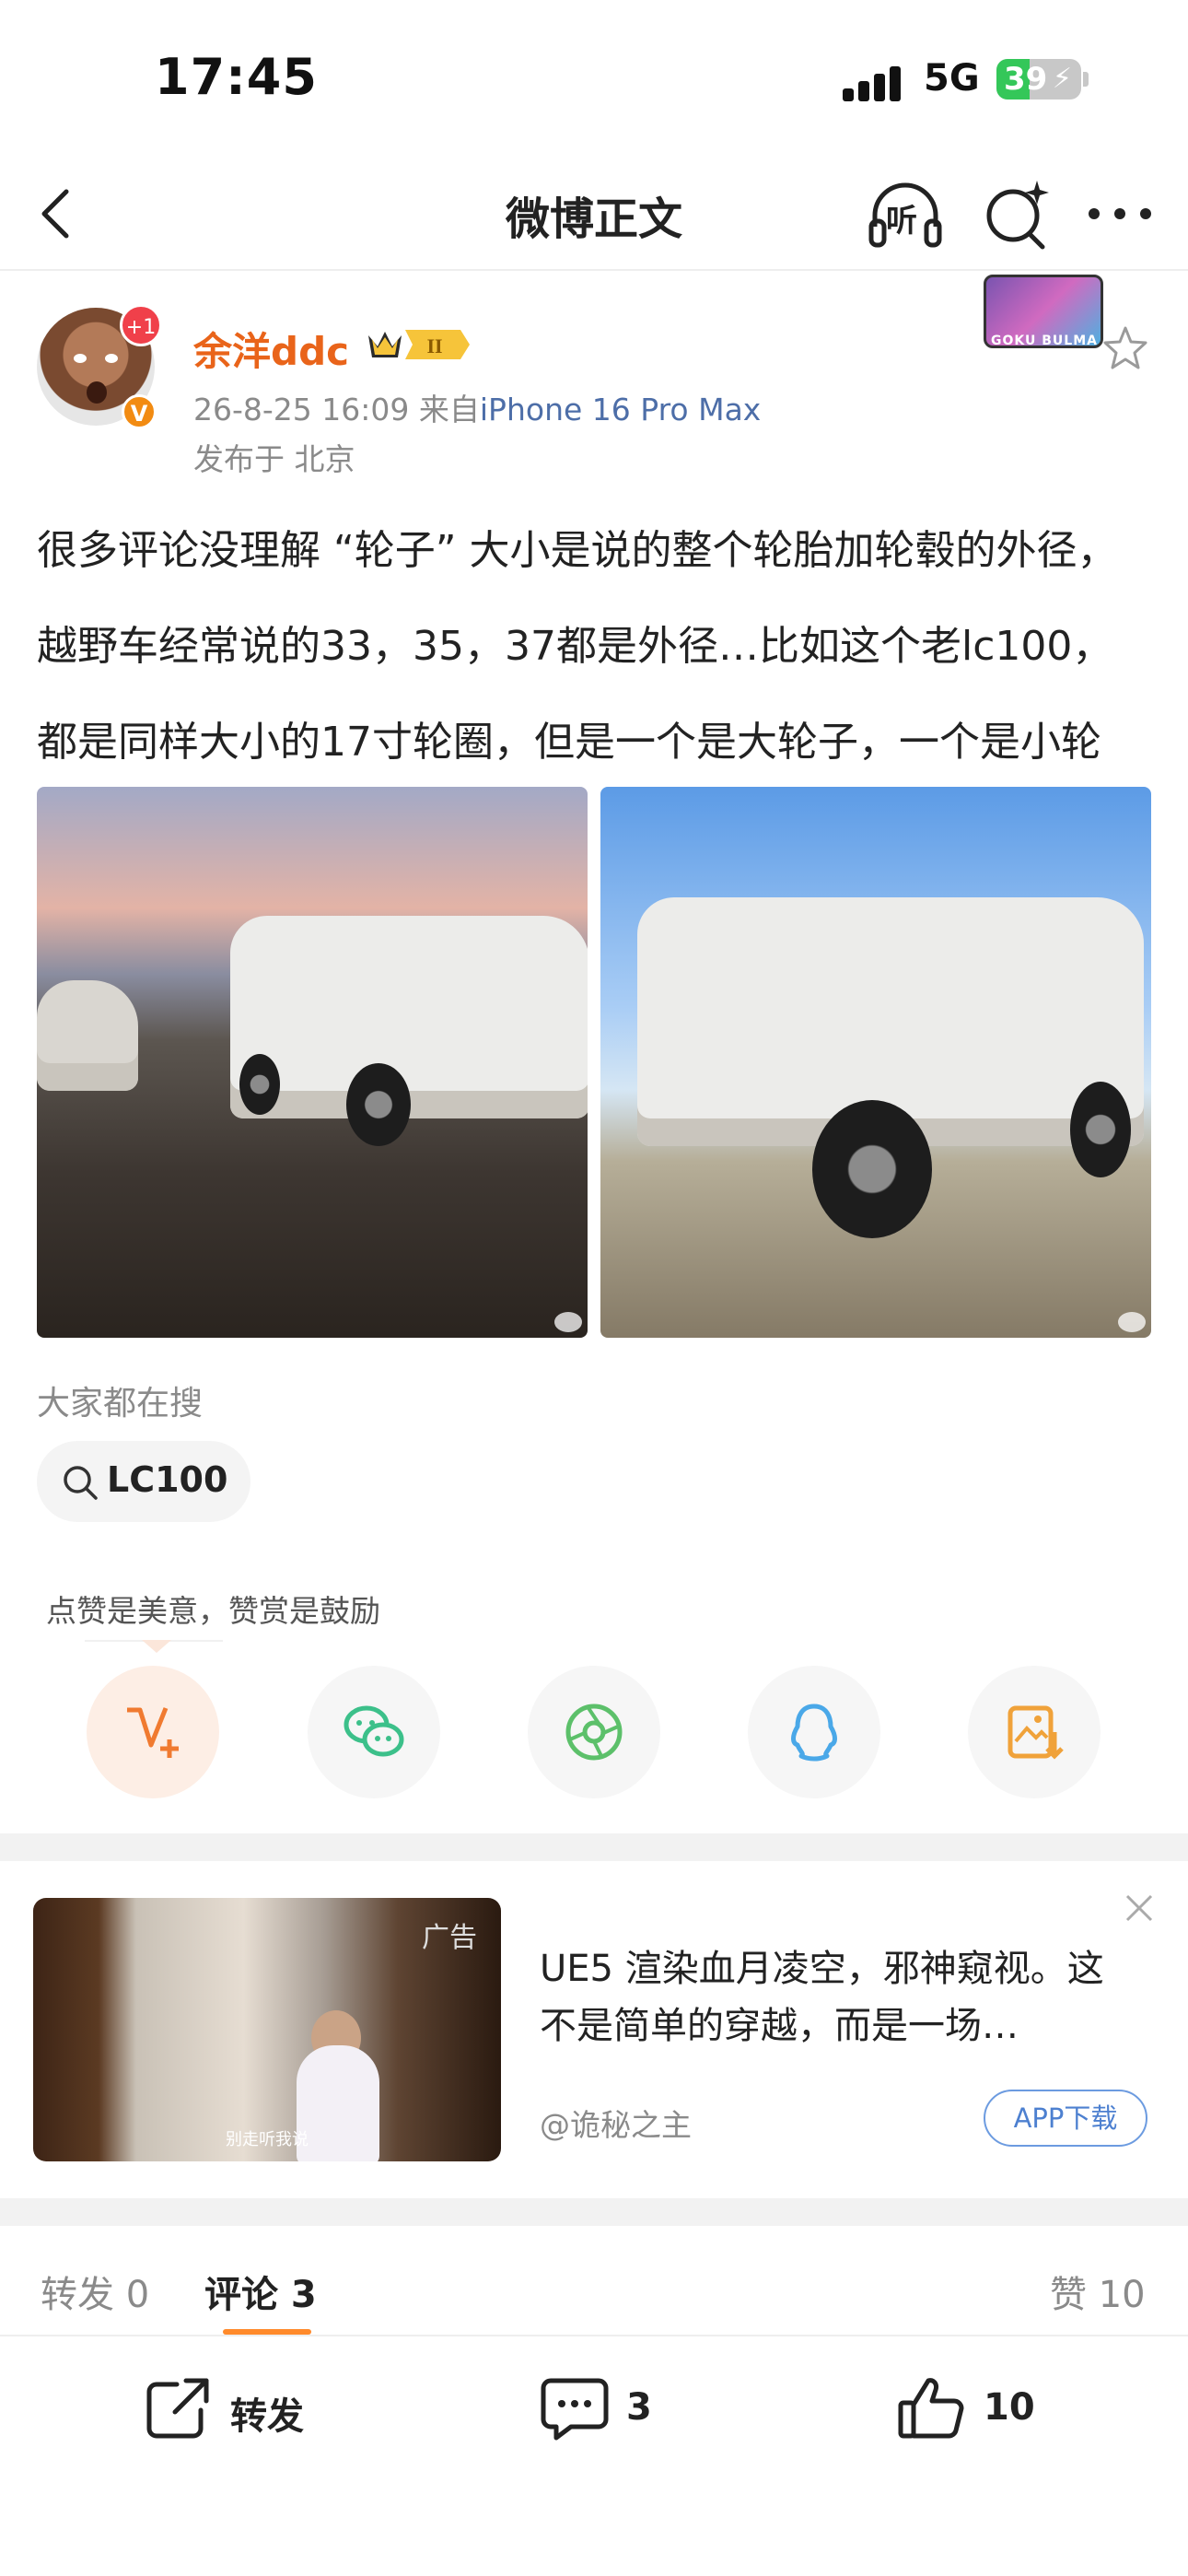 This screenshot has width=1188, height=2576. Describe the element at coordinates (260, 2291) in the screenshot. I see `tab-comments: 评论 3` at that location.